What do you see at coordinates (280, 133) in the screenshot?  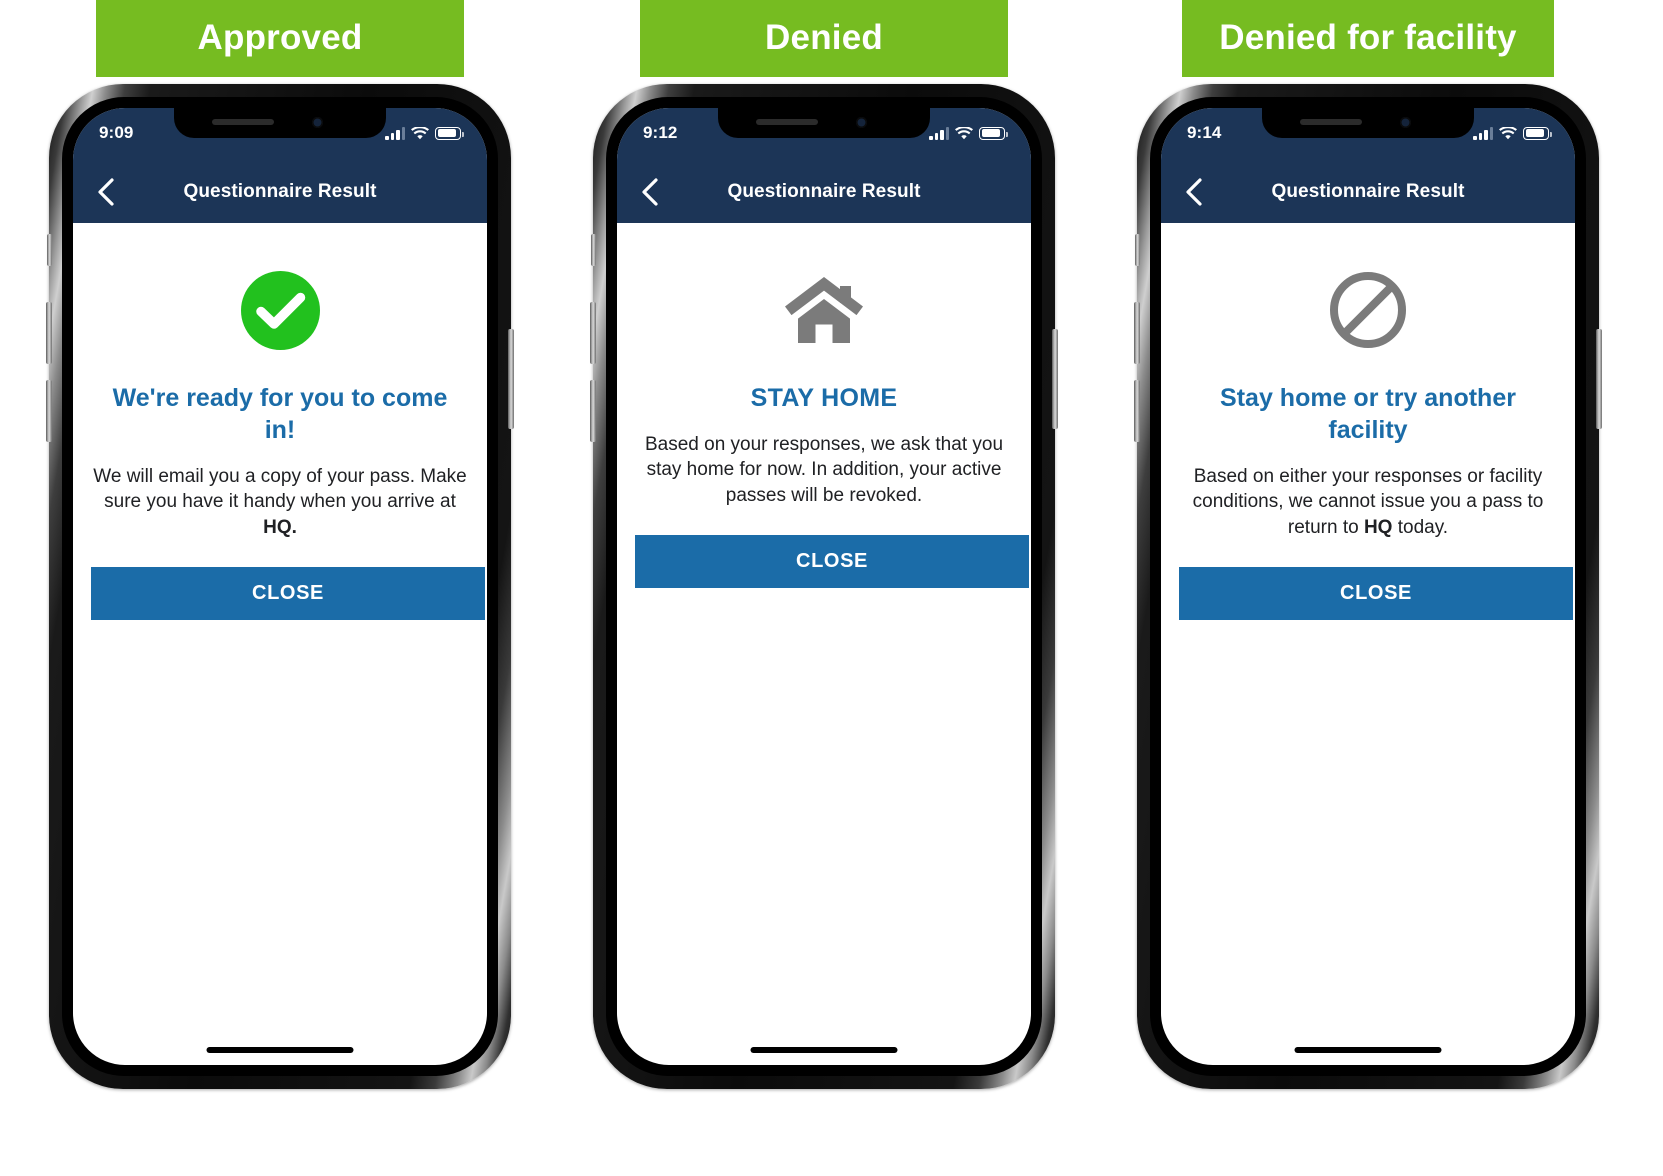 I see `status-bar: 9:09` at bounding box center [280, 133].